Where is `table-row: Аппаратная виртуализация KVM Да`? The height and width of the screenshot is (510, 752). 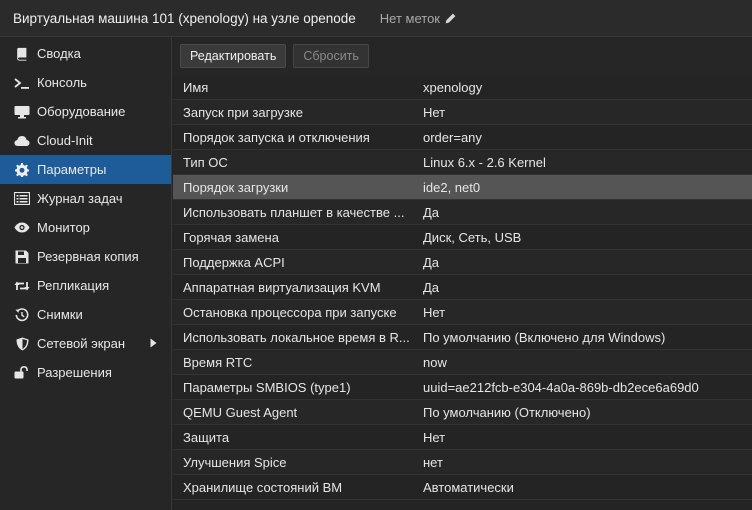 table-row: Аппаратная виртуализация KVM Да is located at coordinates (462, 287).